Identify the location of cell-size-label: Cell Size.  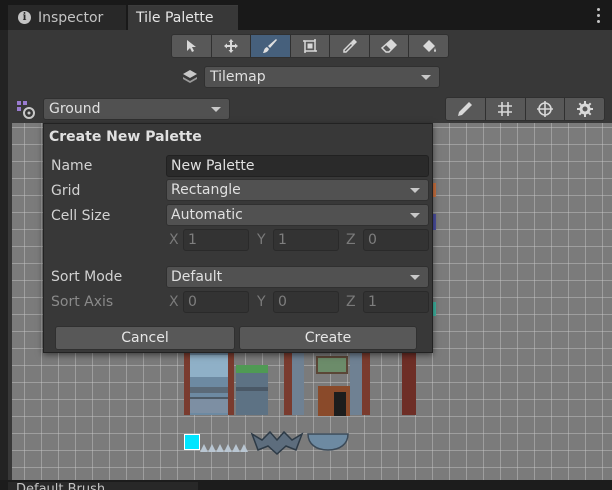
(81, 216).